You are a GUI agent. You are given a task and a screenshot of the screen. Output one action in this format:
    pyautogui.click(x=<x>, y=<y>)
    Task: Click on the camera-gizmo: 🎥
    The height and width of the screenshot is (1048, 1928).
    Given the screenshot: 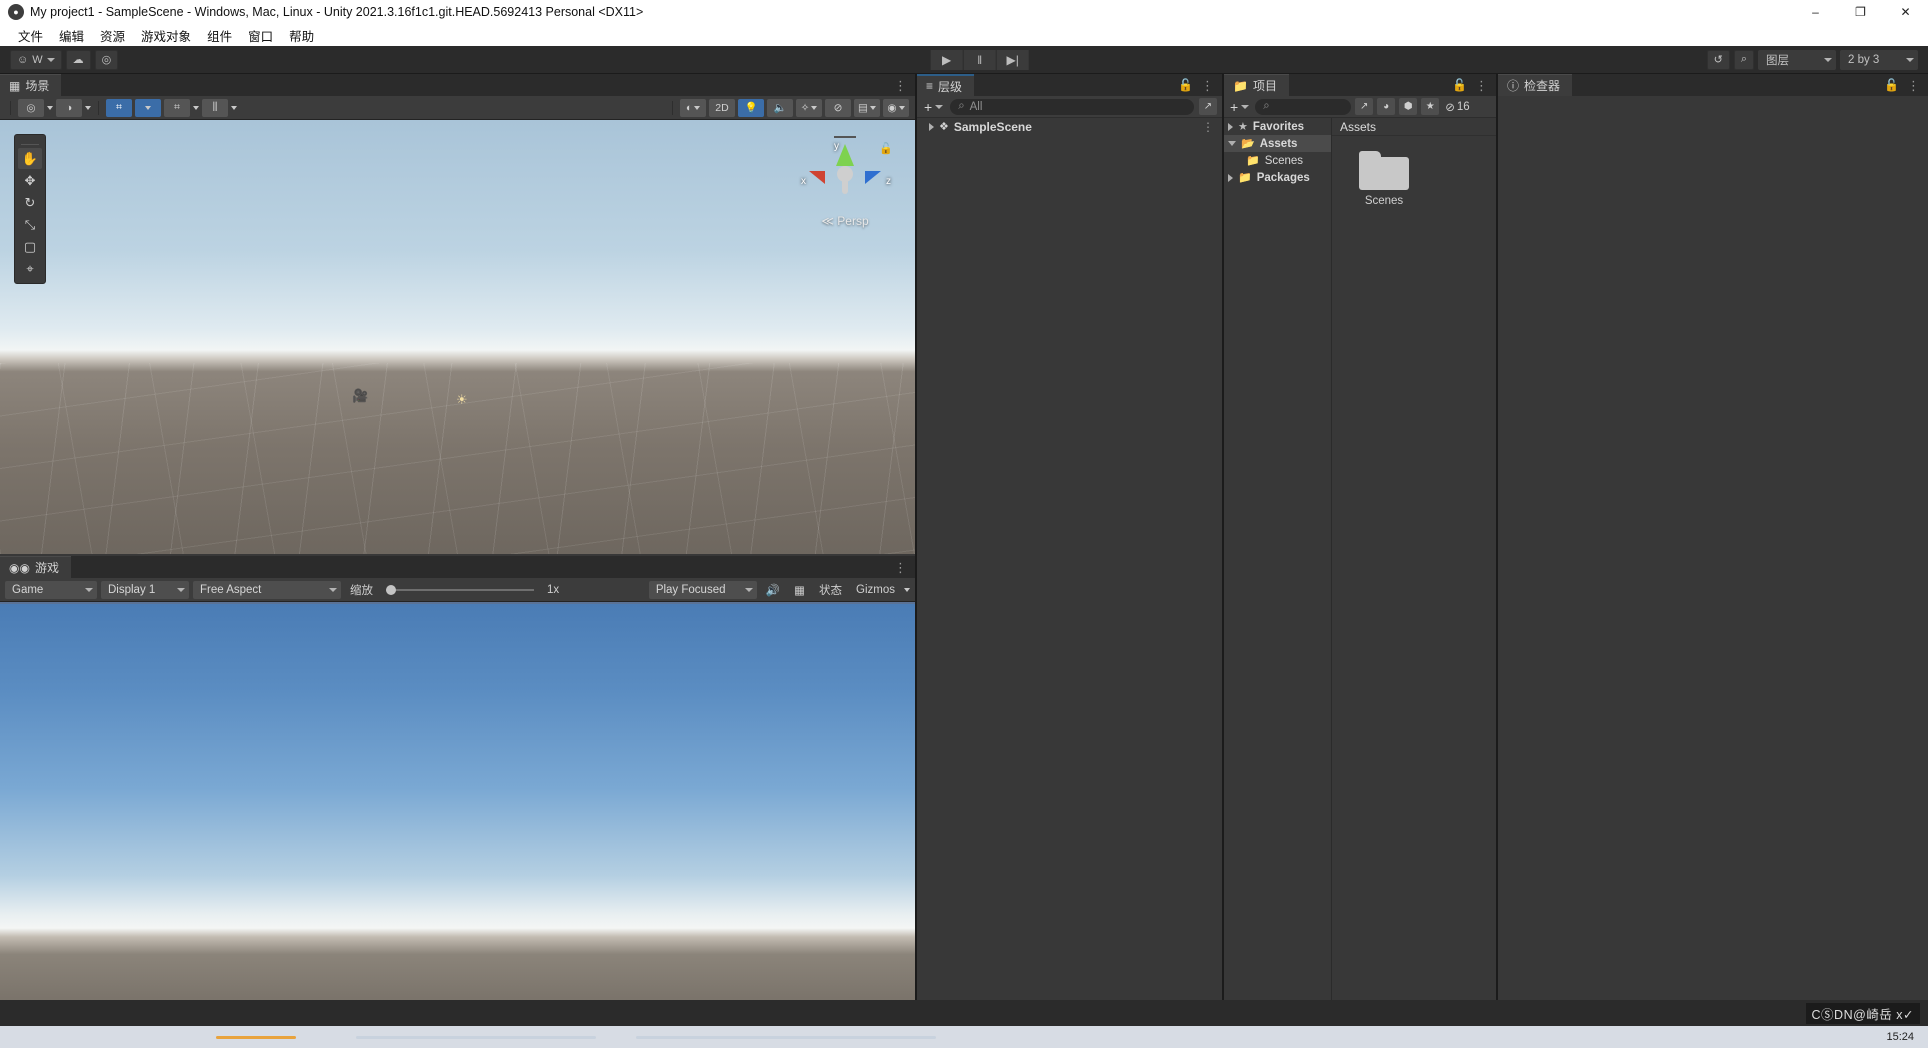 What is the action you would take?
    pyautogui.click(x=360, y=396)
    